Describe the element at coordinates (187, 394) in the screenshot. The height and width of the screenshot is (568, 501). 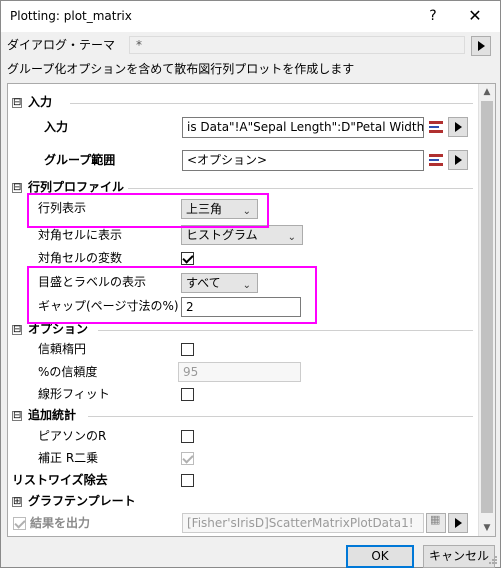
I see `linear-fit-checkbox` at that location.